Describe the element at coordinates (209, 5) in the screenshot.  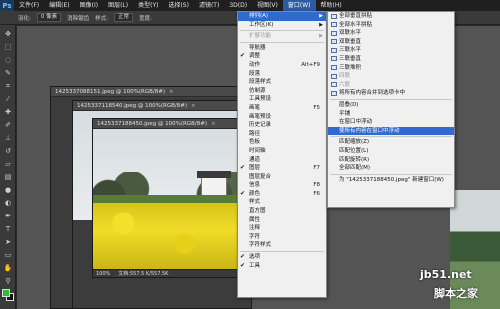
I see `menu-filter: 滤镜(T)` at that location.